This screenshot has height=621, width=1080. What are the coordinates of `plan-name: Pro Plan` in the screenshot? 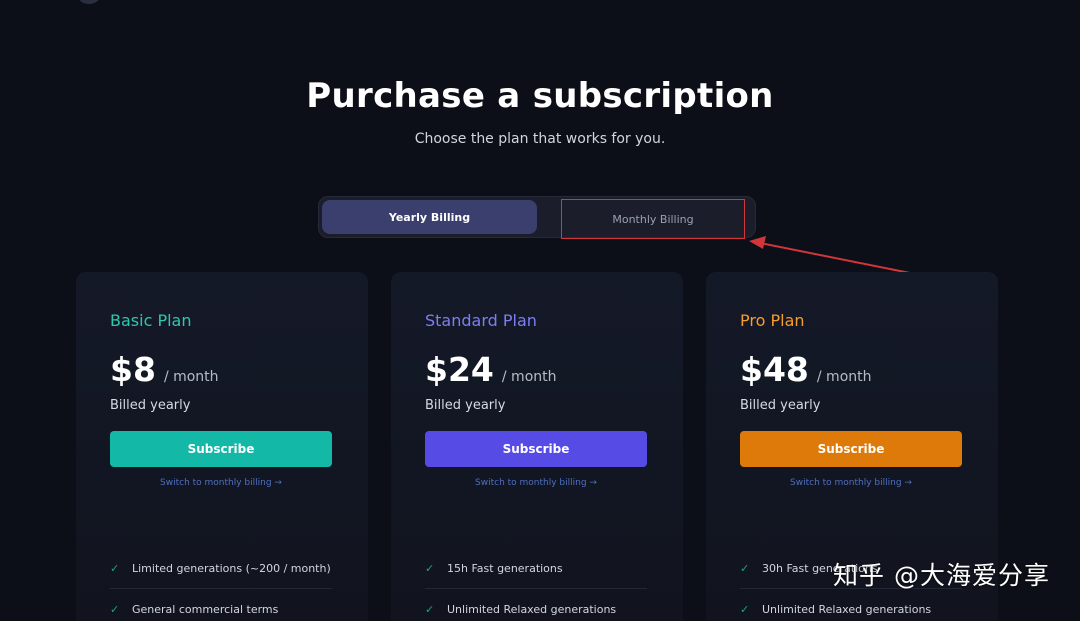 It's located at (772, 320).